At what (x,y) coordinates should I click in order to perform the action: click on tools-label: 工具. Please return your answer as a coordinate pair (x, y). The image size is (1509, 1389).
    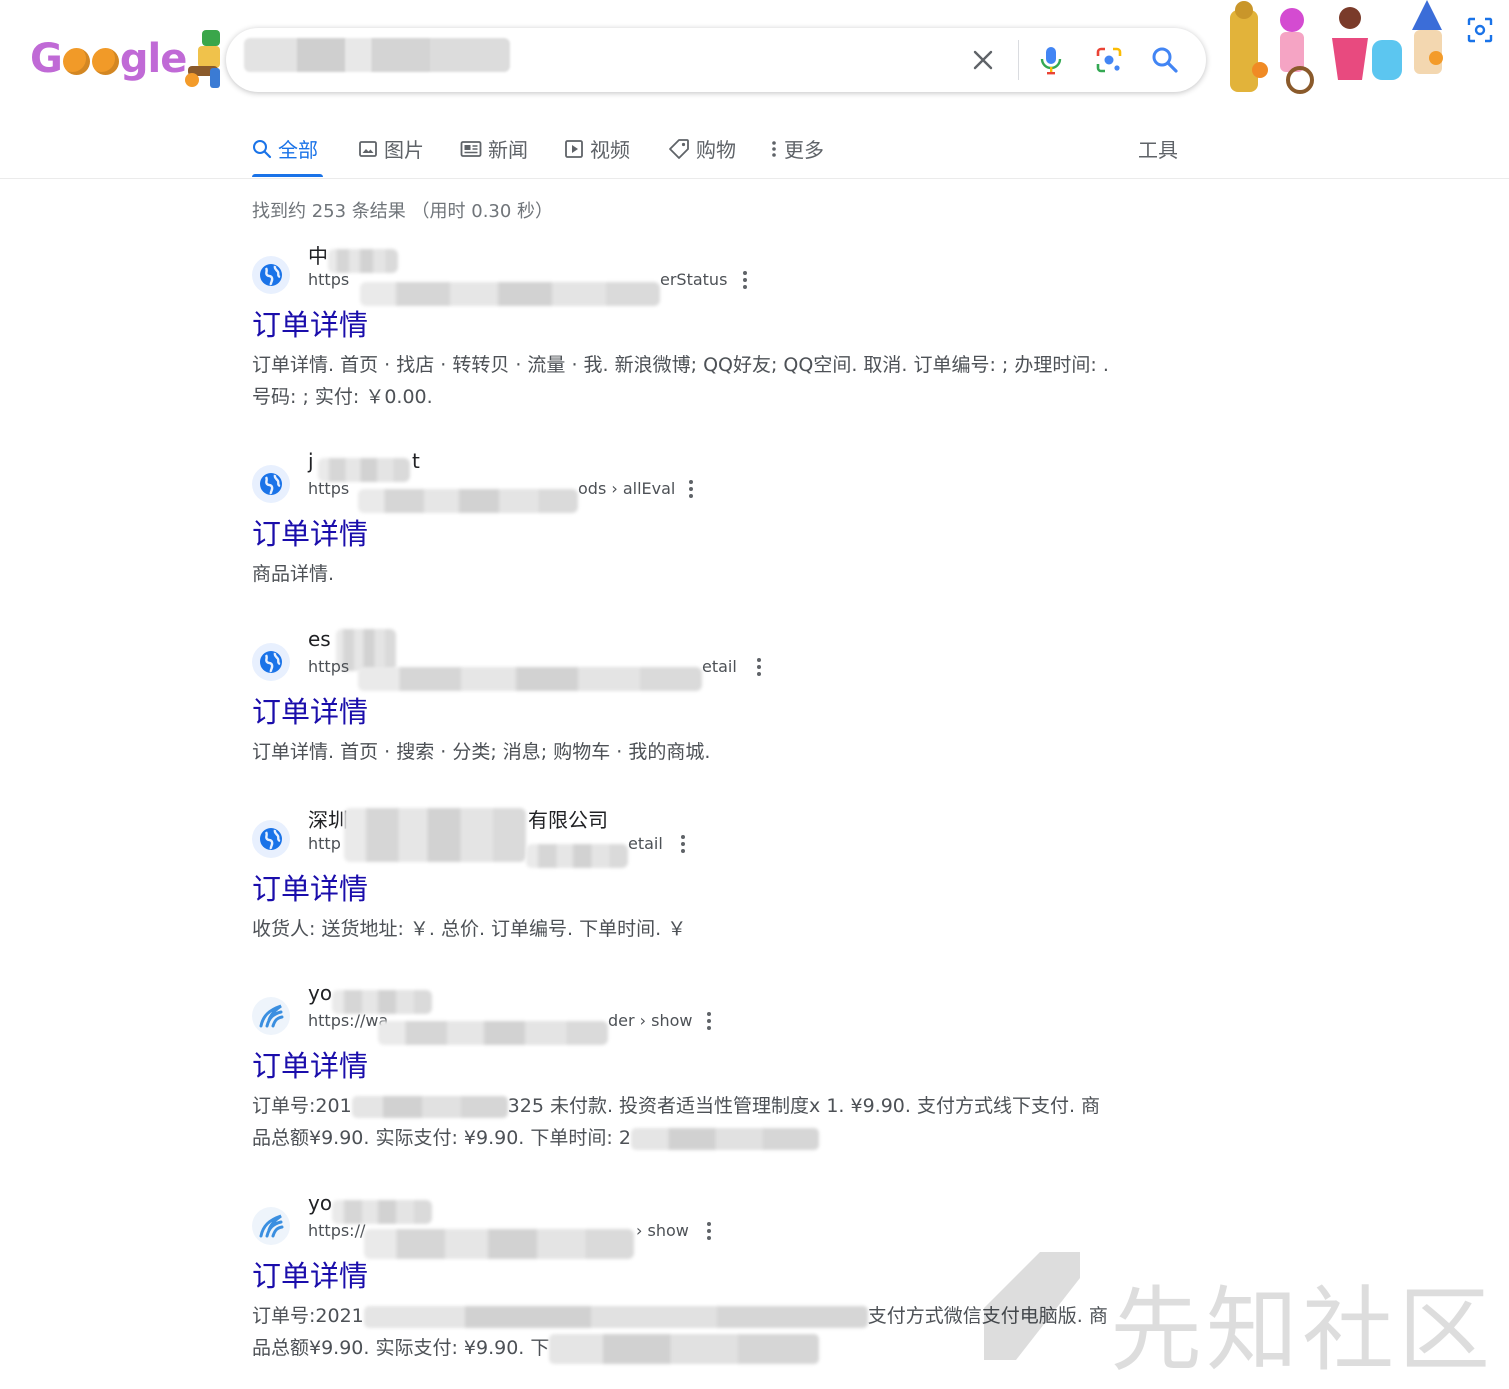
    Looking at the image, I should click on (1158, 150).